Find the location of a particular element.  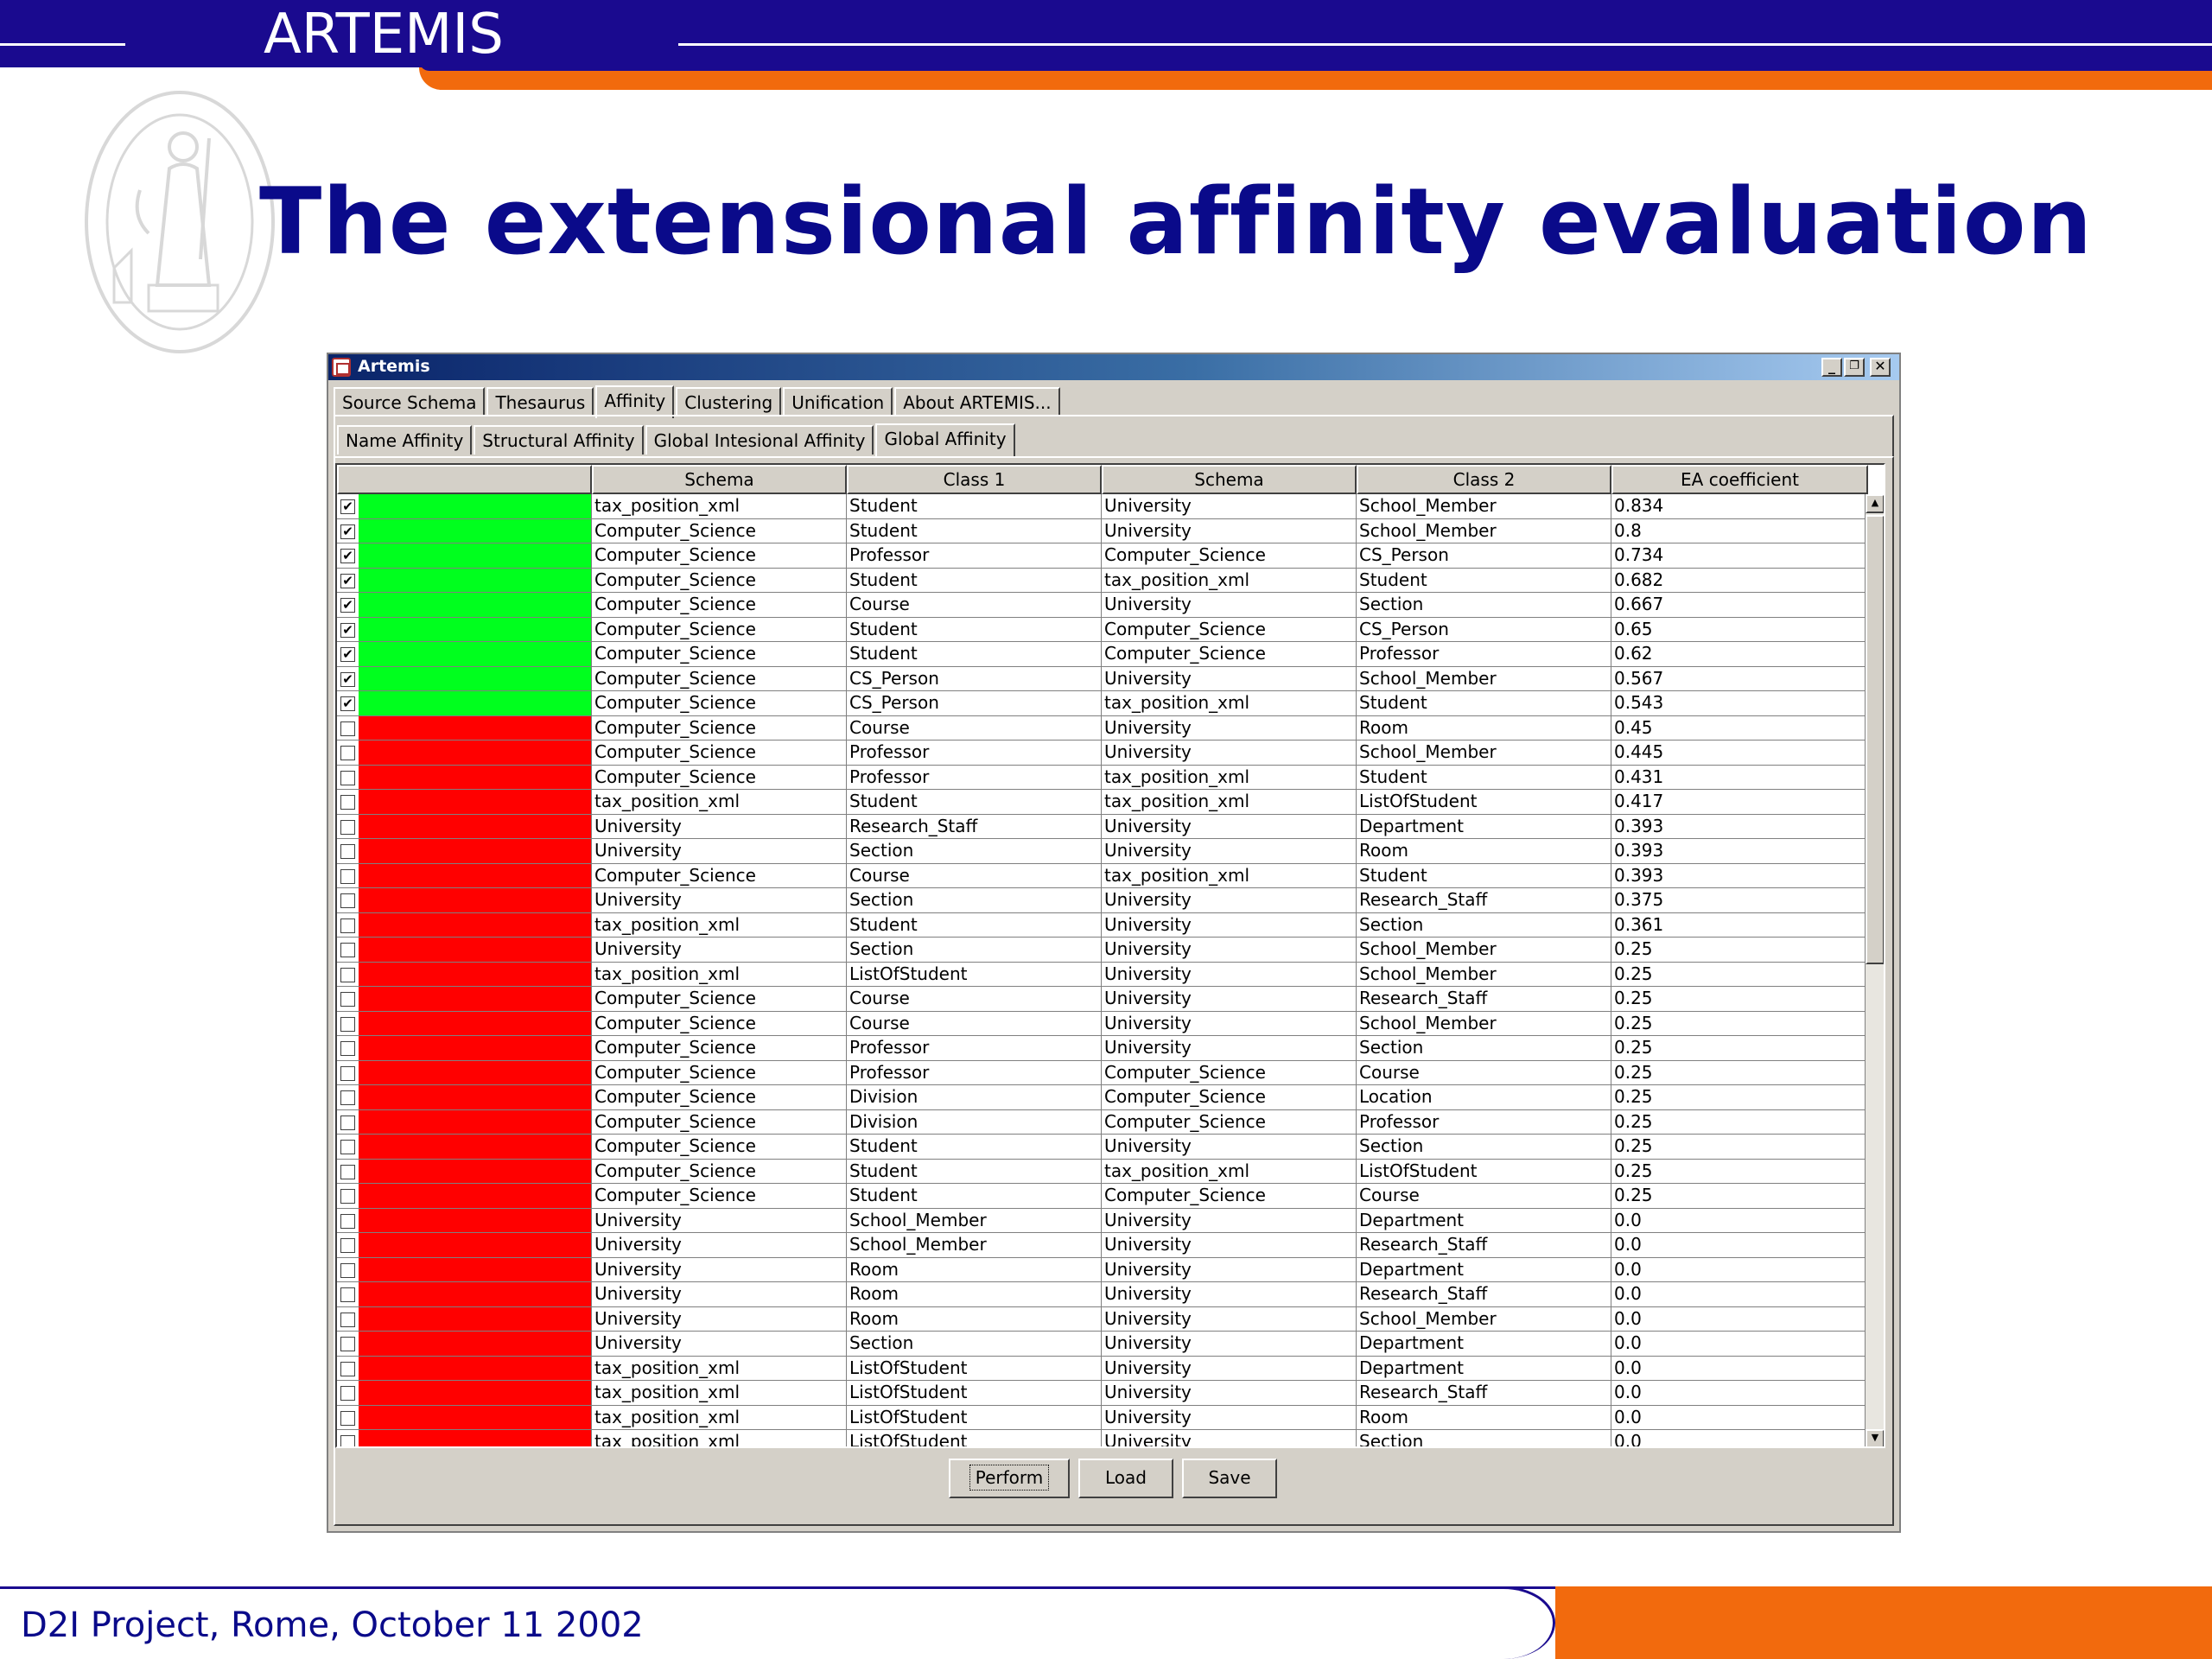

table-row: University Section University Room 0.393 is located at coordinates (1102, 851).